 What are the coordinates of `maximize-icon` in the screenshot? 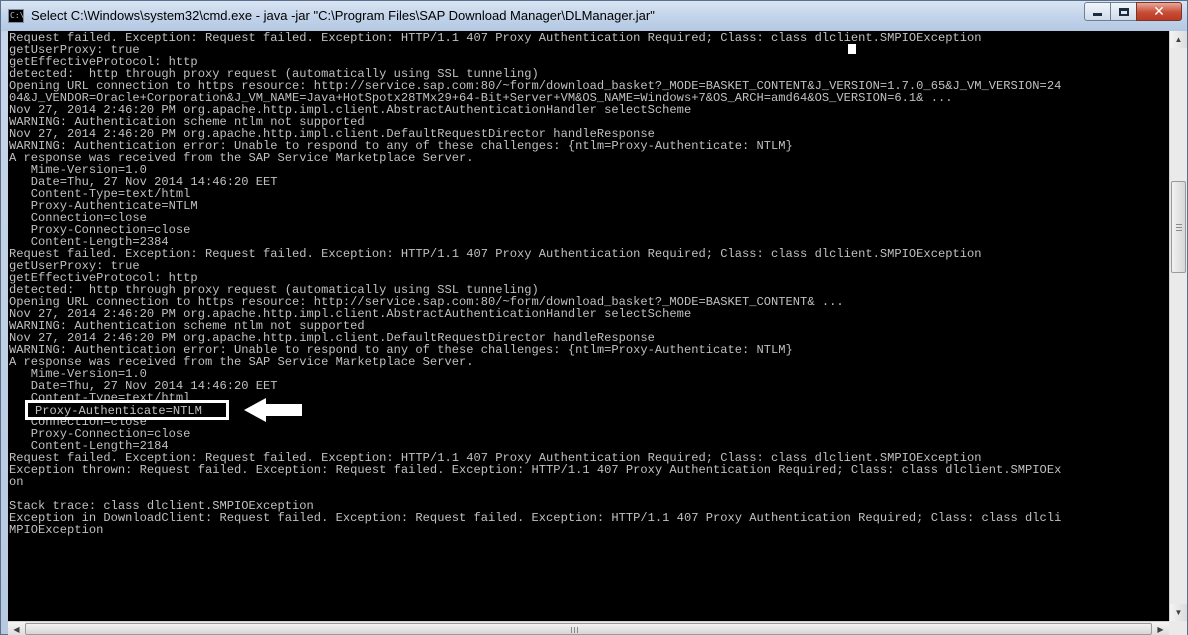 It's located at (1123, 11).